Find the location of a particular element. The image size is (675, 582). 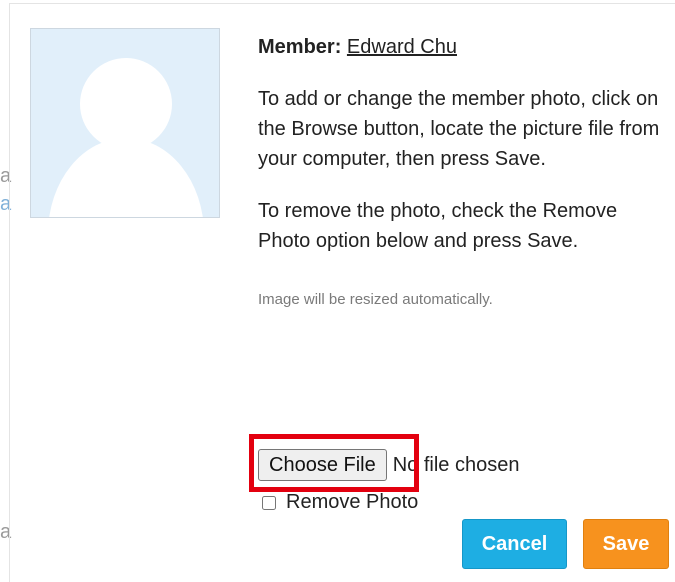

member-photo is located at coordinates (125, 123).